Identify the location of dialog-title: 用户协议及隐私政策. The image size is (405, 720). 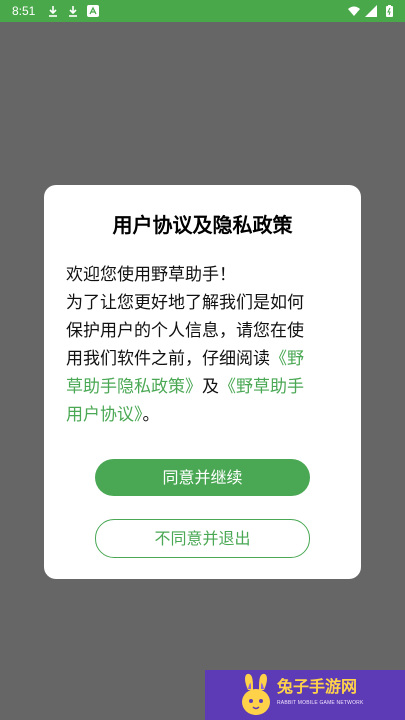
(202, 225).